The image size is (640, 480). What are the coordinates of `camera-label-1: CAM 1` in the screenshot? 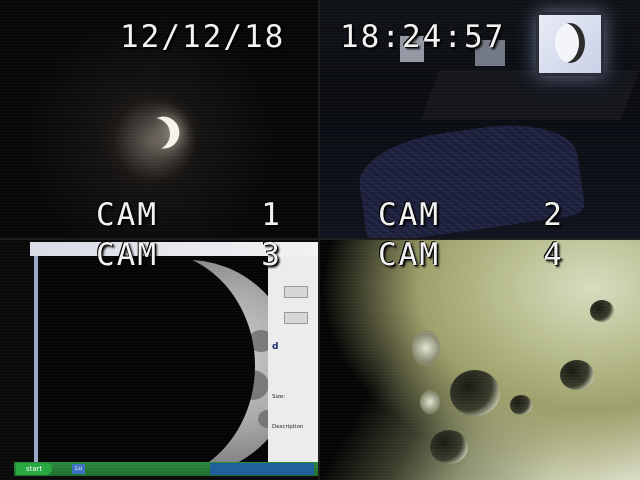 It's located at (189, 215).